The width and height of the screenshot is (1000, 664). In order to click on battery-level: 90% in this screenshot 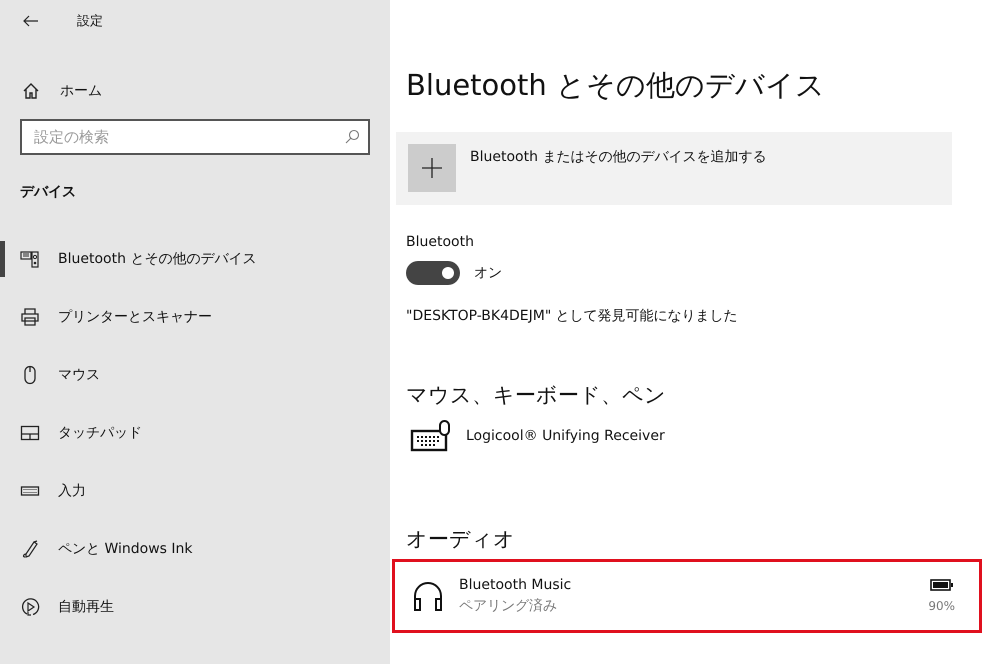, I will do `click(941, 606)`.